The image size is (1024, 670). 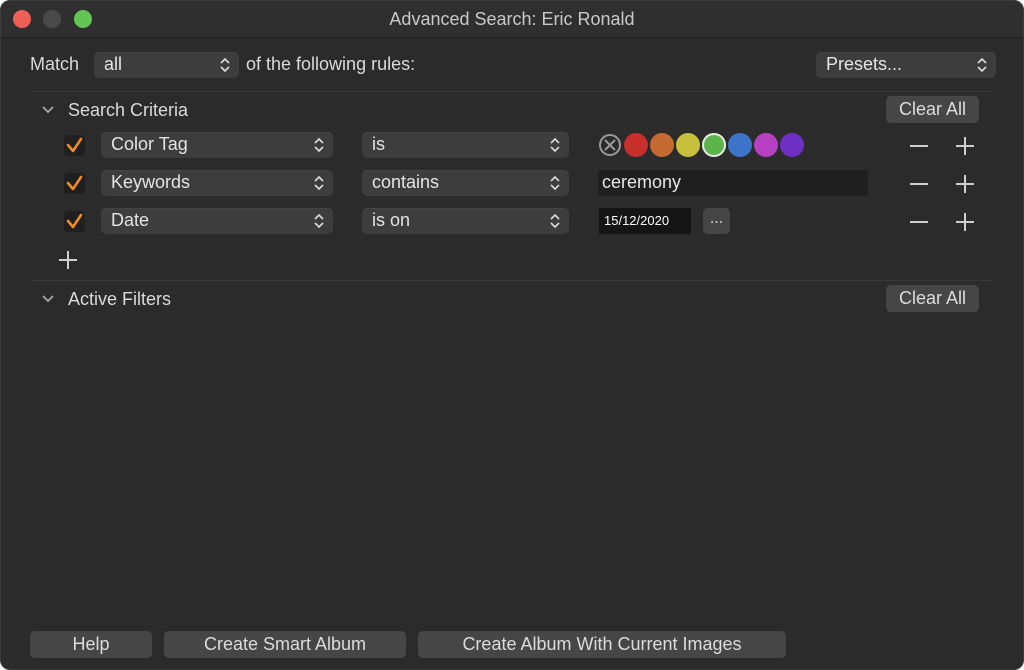 I want to click on color-tag-blue, so click(x=740, y=145).